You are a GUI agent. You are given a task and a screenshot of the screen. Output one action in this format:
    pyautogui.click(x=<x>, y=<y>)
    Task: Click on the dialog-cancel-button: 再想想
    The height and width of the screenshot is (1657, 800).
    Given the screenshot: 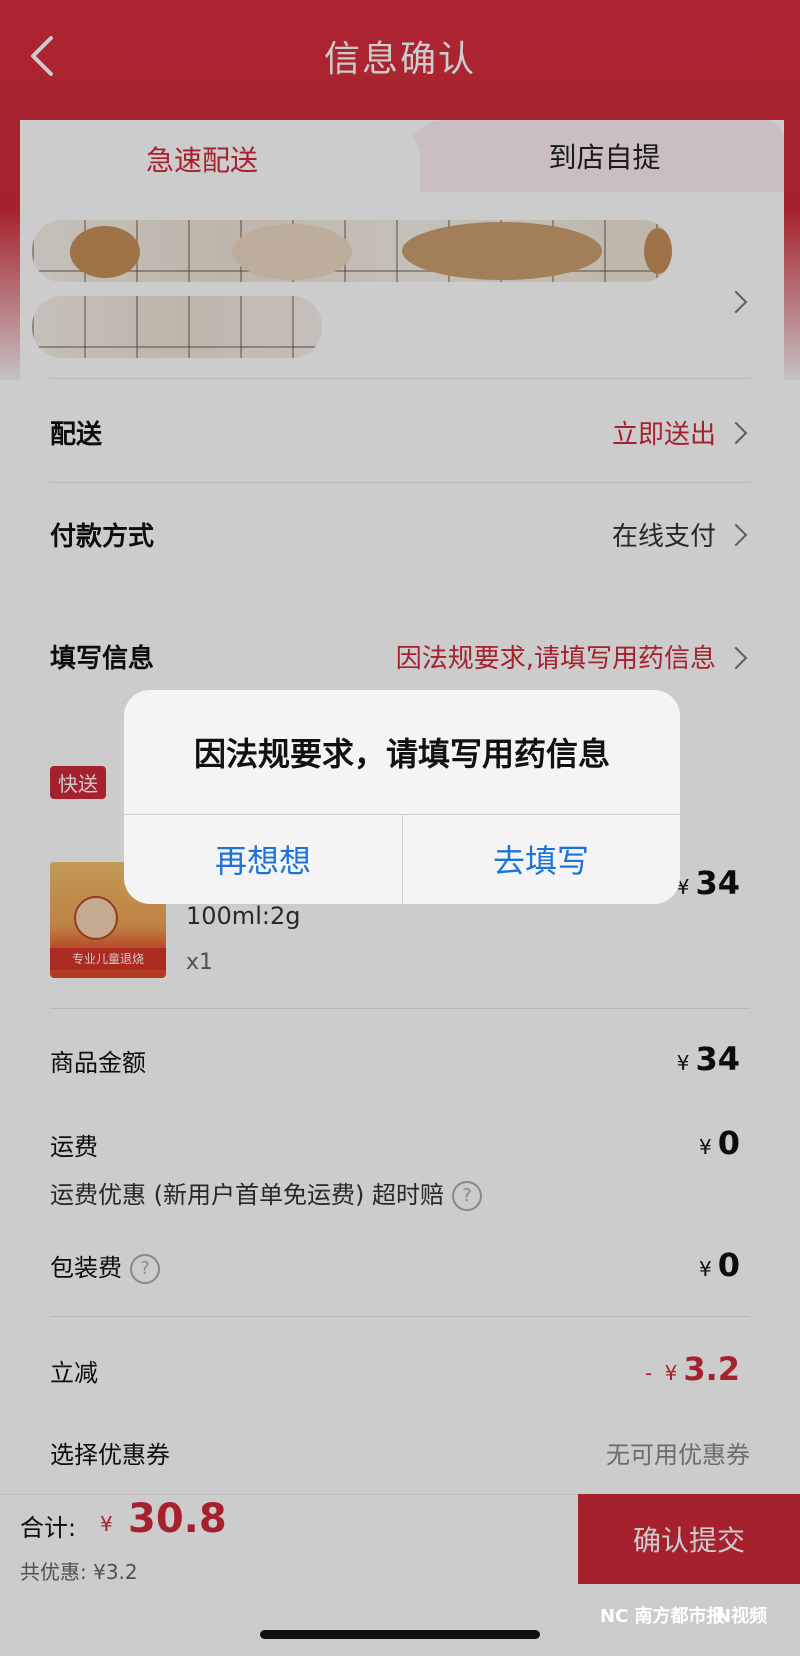 What is the action you would take?
    pyautogui.click(x=263, y=859)
    